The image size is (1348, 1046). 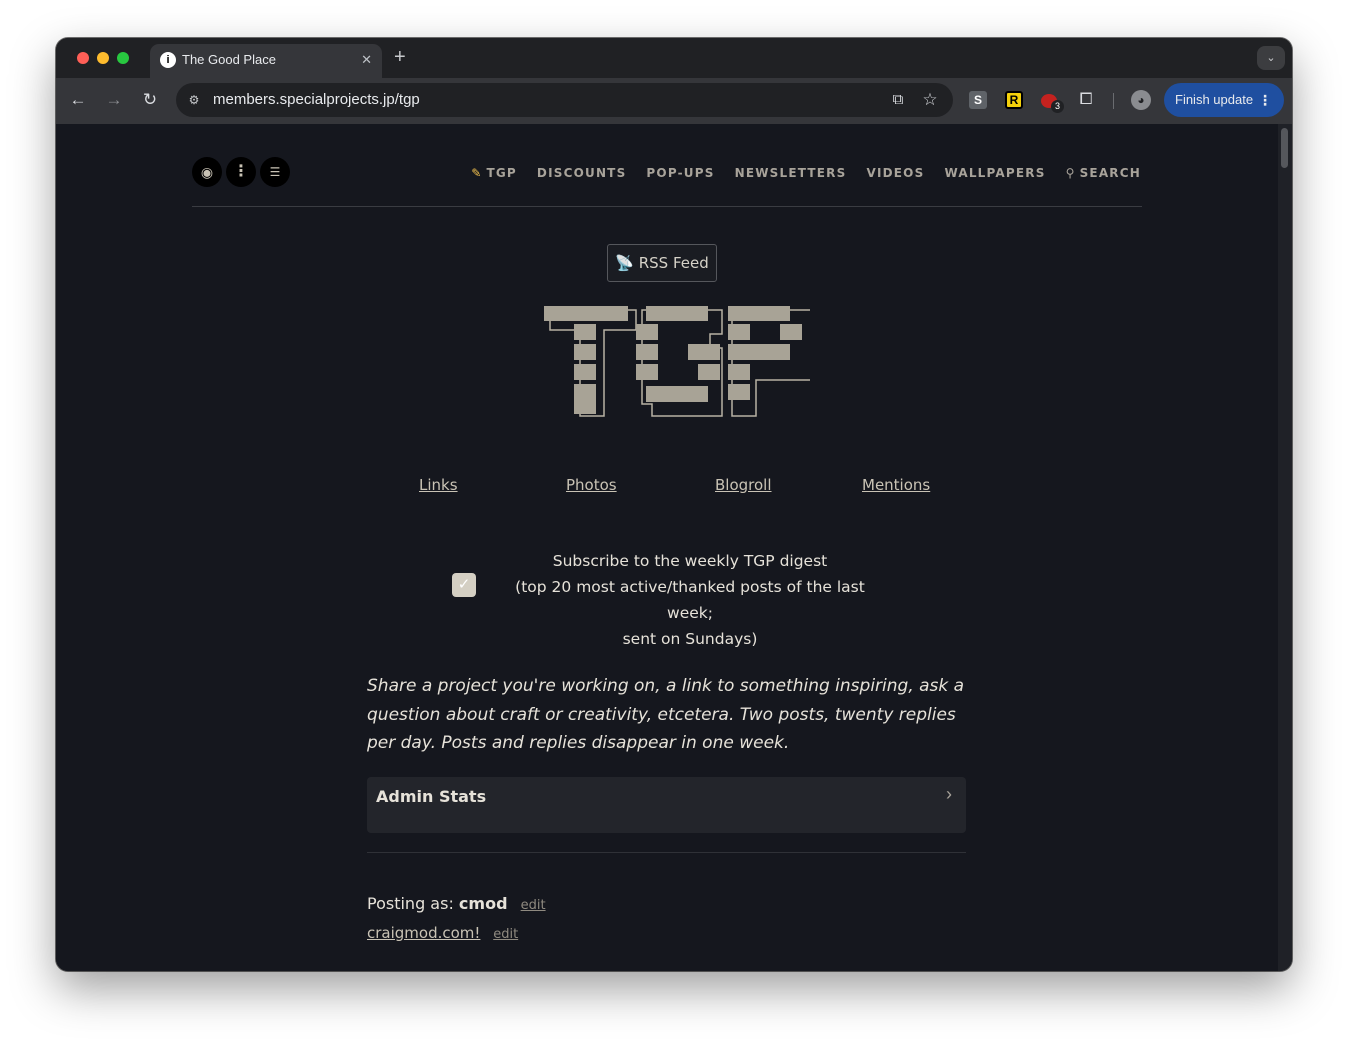 What do you see at coordinates (624, 263) in the screenshot?
I see `satellite-icon: 📡` at bounding box center [624, 263].